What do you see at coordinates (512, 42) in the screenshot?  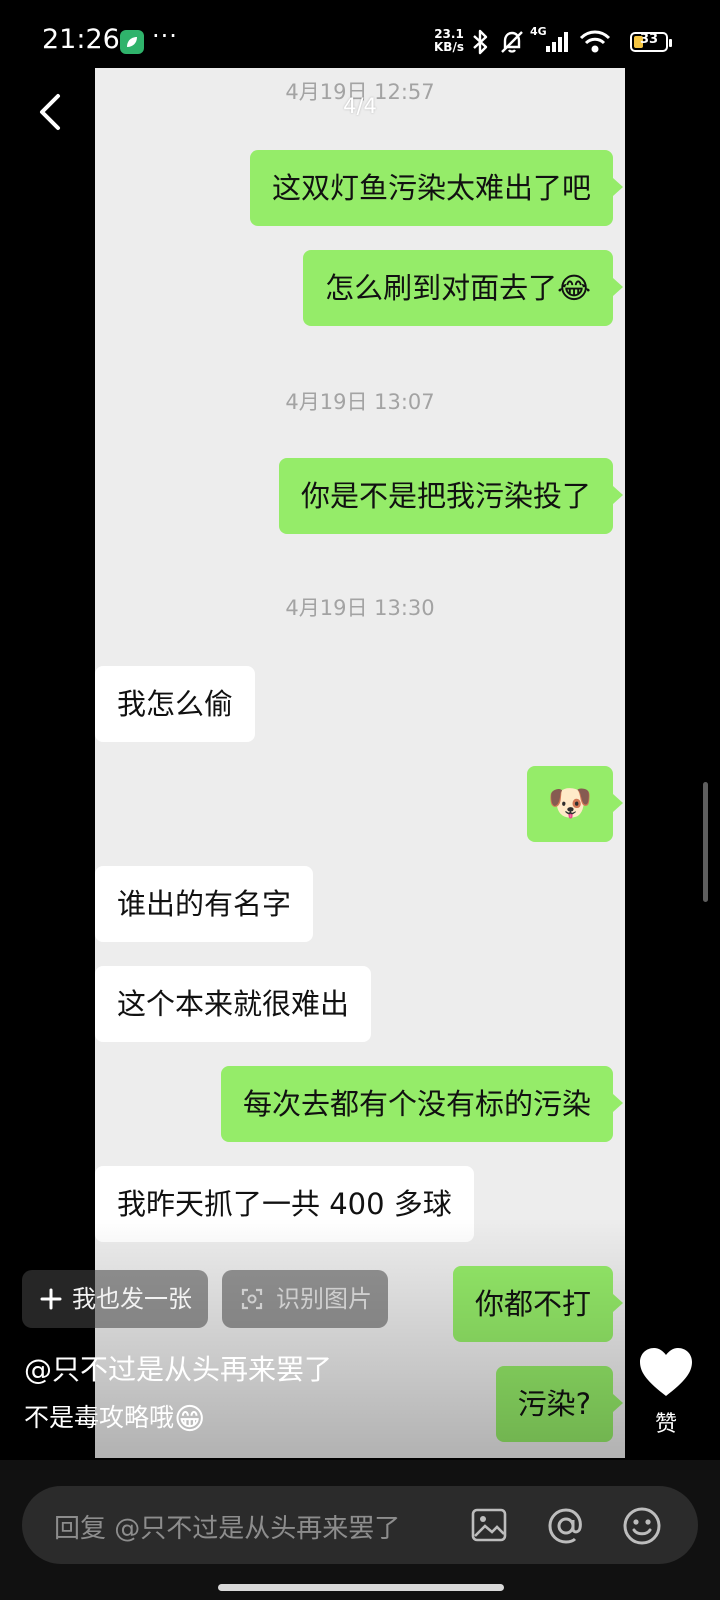 I see `mute-bell-icon` at bounding box center [512, 42].